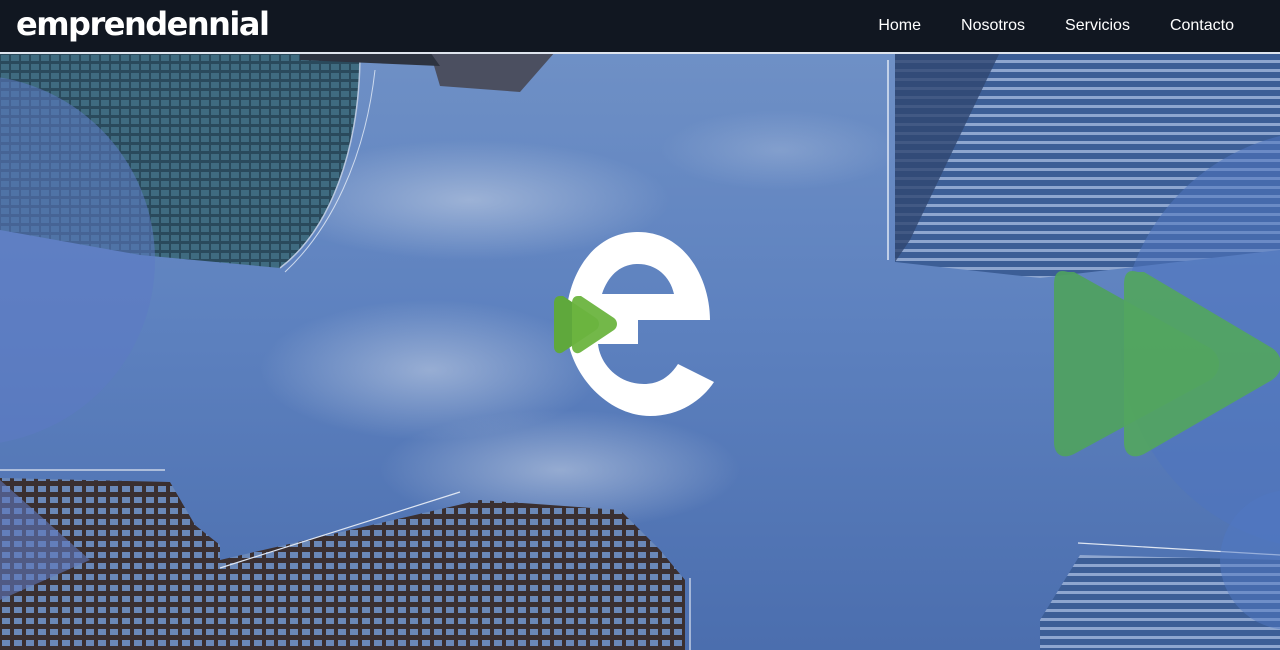 Image resolution: width=1280 pixels, height=650 pixels. Describe the element at coordinates (1202, 26) in the screenshot. I see `nav-link-contacto: Contacto` at that location.